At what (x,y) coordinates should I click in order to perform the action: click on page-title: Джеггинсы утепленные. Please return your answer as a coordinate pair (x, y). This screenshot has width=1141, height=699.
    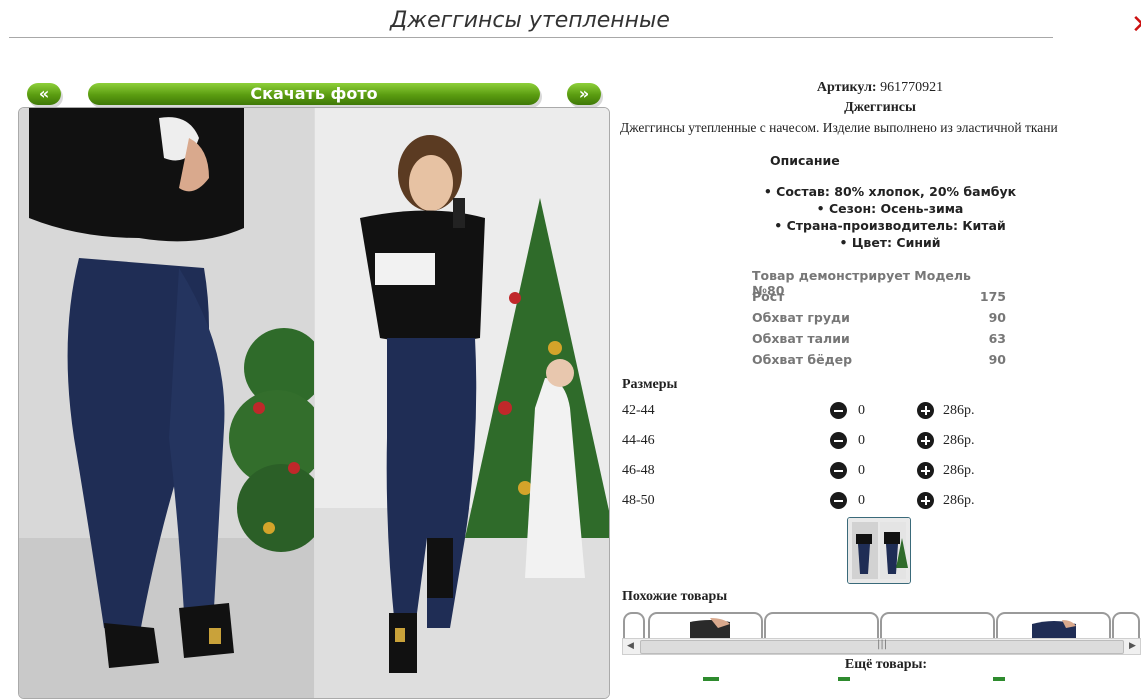
    Looking at the image, I should click on (530, 20).